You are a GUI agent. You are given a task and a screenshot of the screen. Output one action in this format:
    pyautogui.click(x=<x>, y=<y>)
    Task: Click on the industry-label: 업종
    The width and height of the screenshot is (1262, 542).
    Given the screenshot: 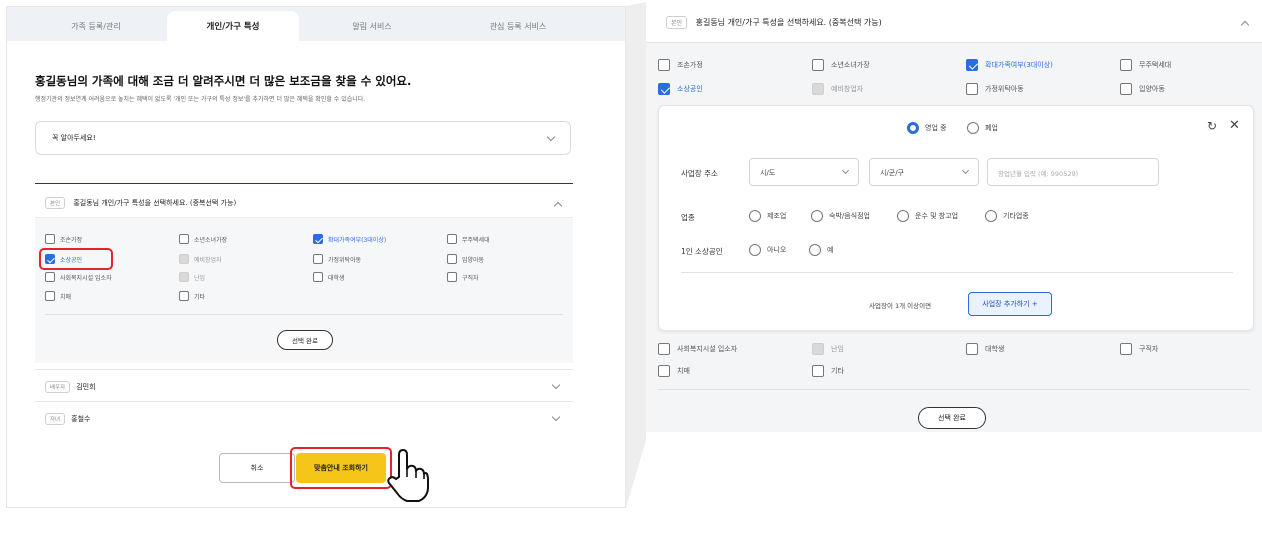 What is the action you would take?
    pyautogui.click(x=688, y=217)
    